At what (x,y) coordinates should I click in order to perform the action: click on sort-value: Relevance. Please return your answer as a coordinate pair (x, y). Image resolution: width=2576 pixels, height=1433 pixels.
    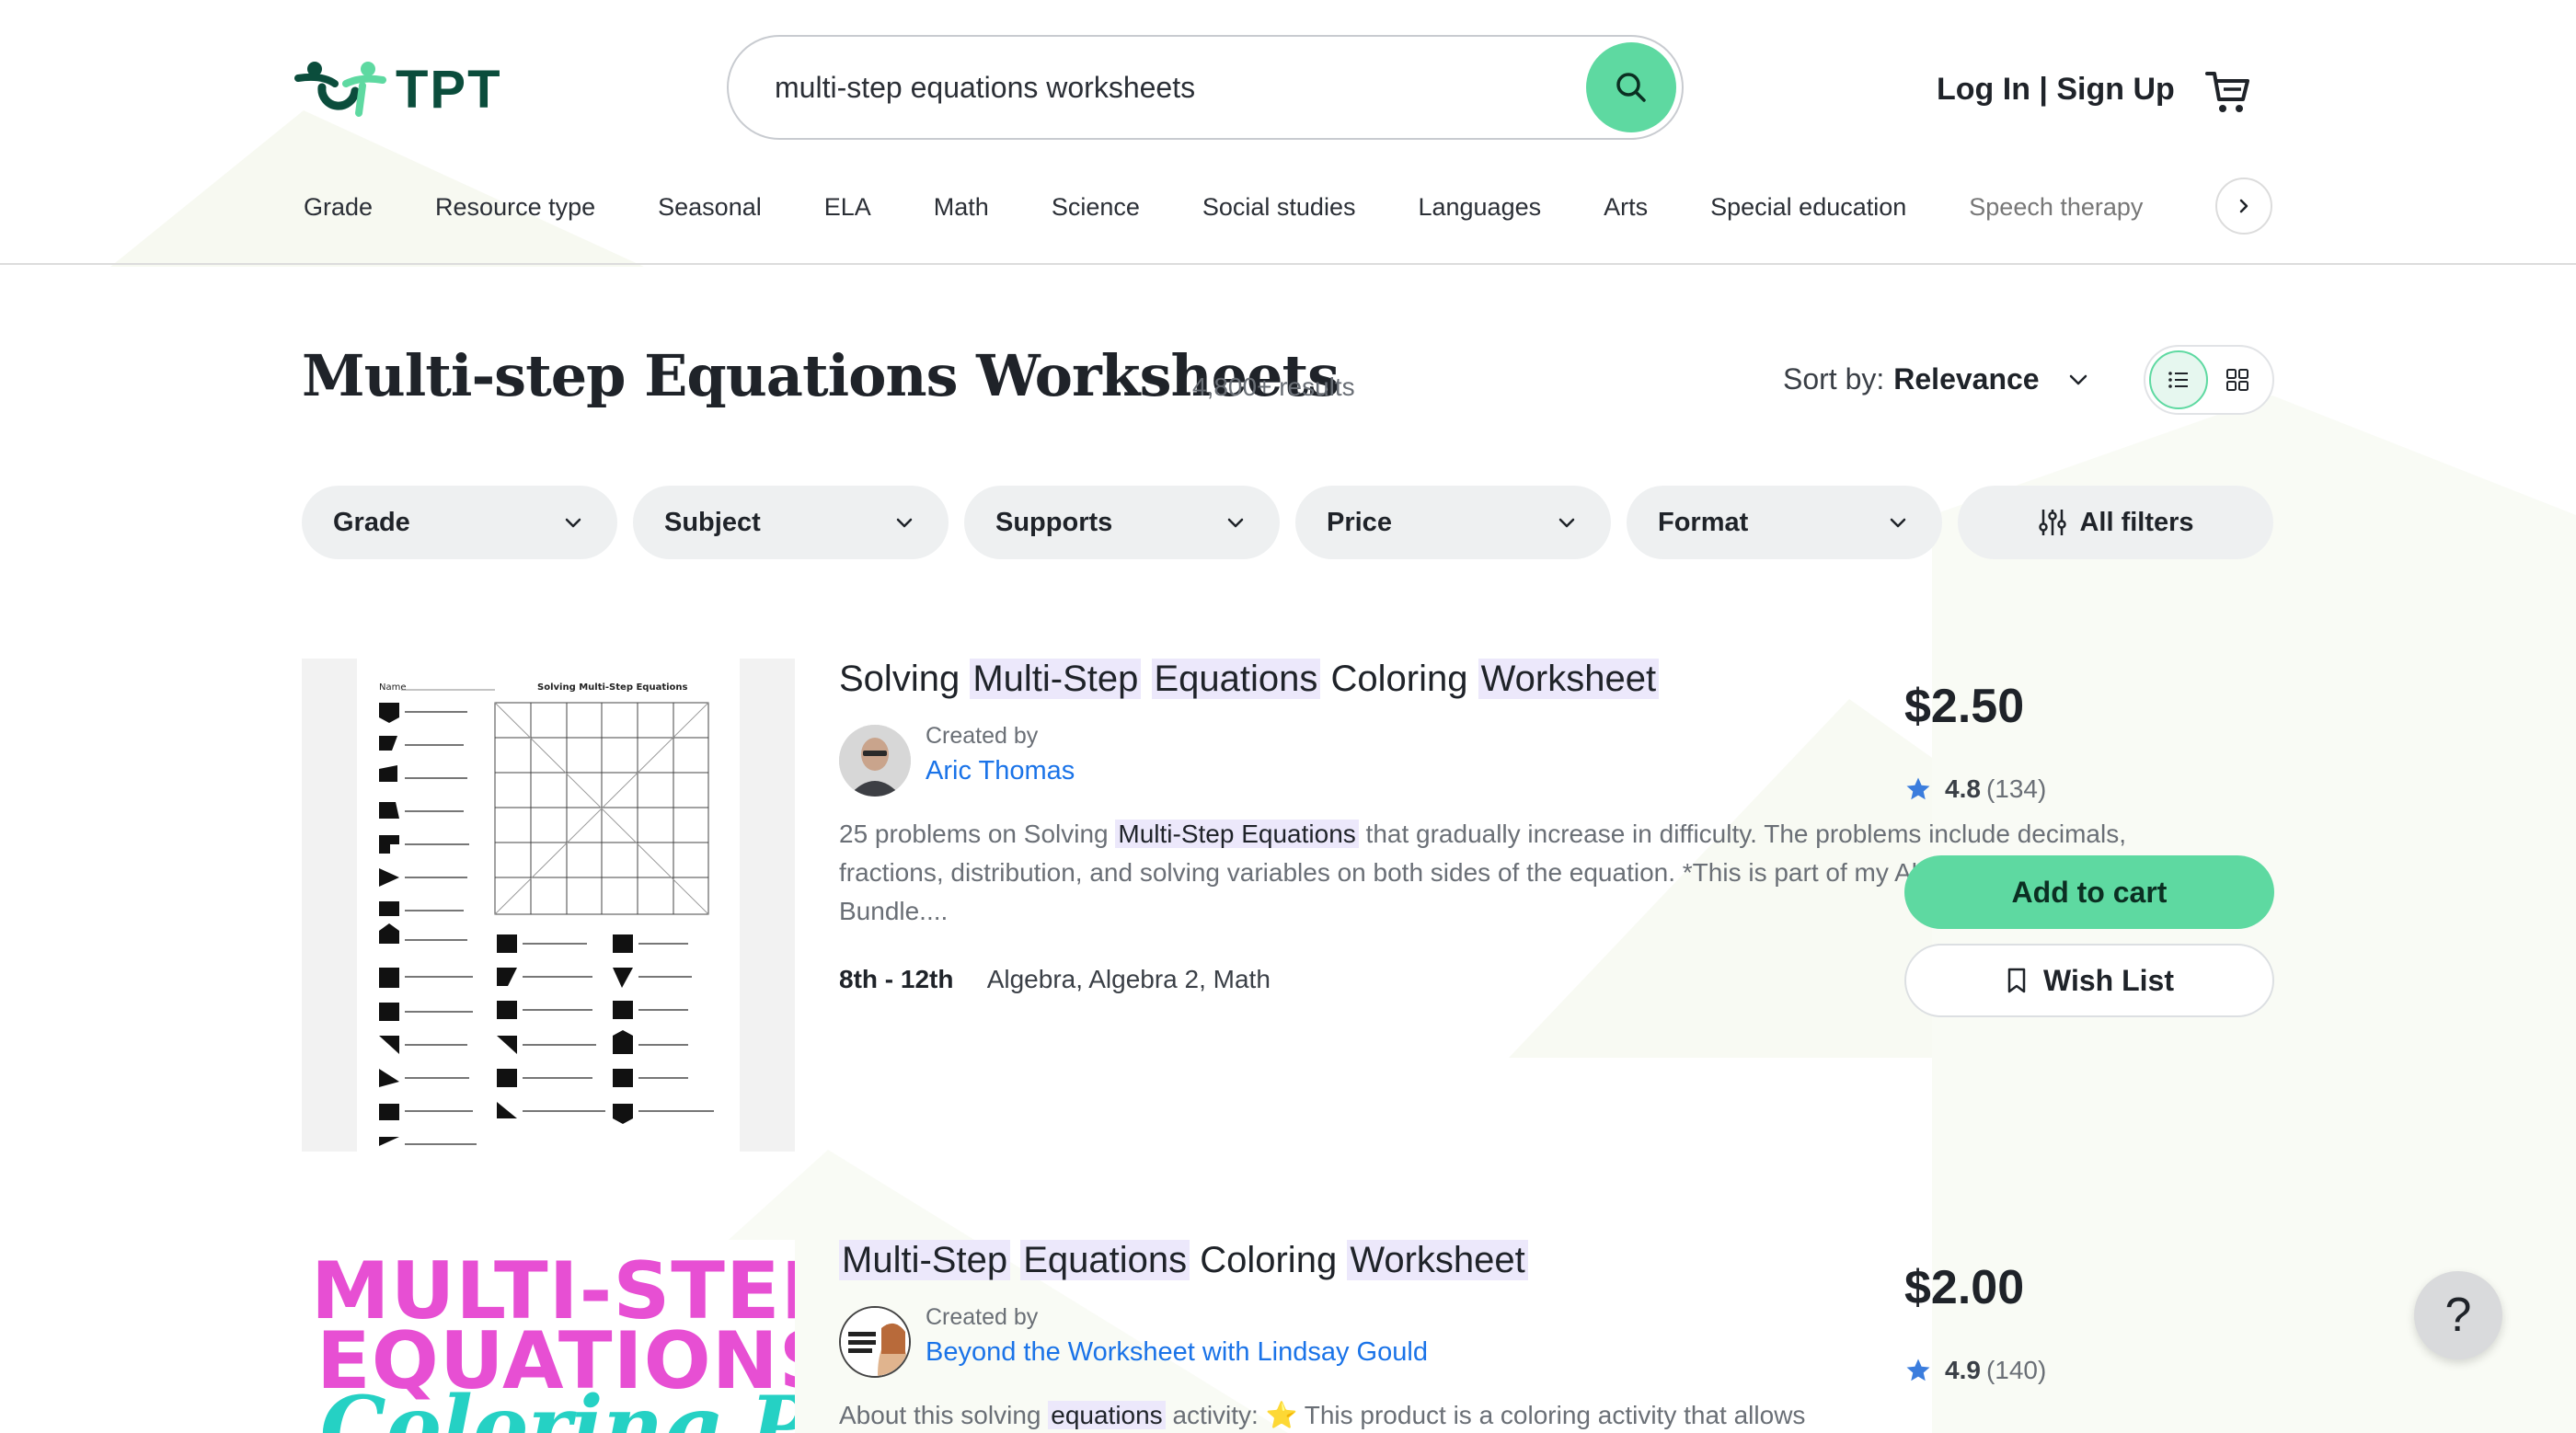
    Looking at the image, I should click on (1966, 379).